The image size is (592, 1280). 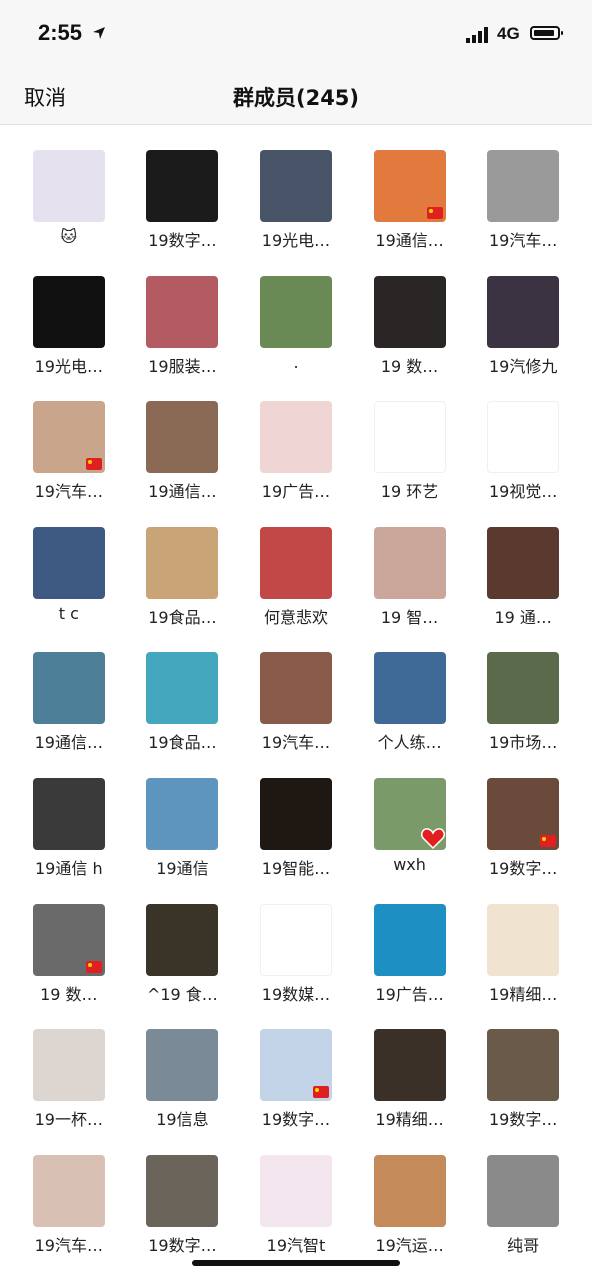 I want to click on member-item: 🐱, so click(x=69, y=213).